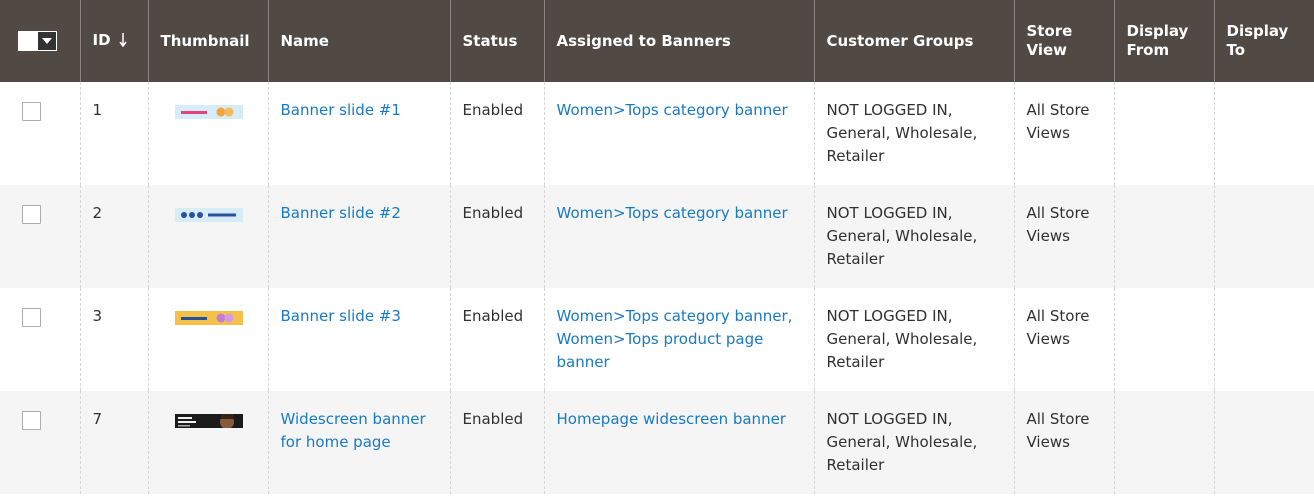 The image size is (1314, 499). Describe the element at coordinates (358, 236) in the screenshot. I see `name-cell: Banner slide #2` at that location.